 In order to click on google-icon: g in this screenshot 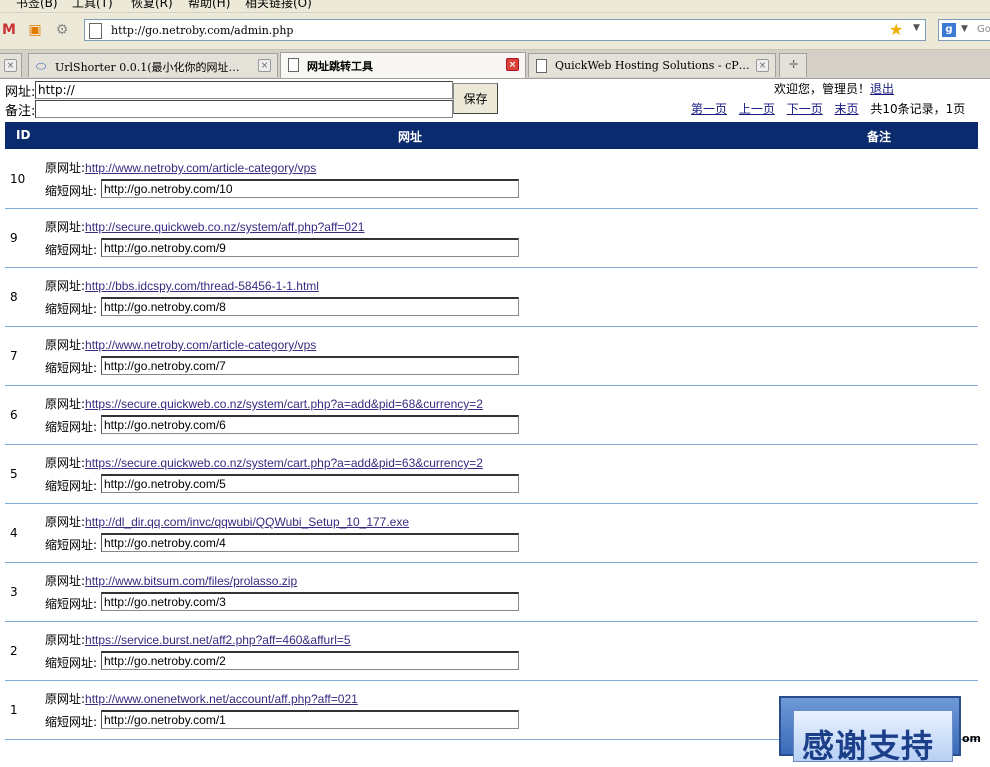, I will do `click(949, 30)`.